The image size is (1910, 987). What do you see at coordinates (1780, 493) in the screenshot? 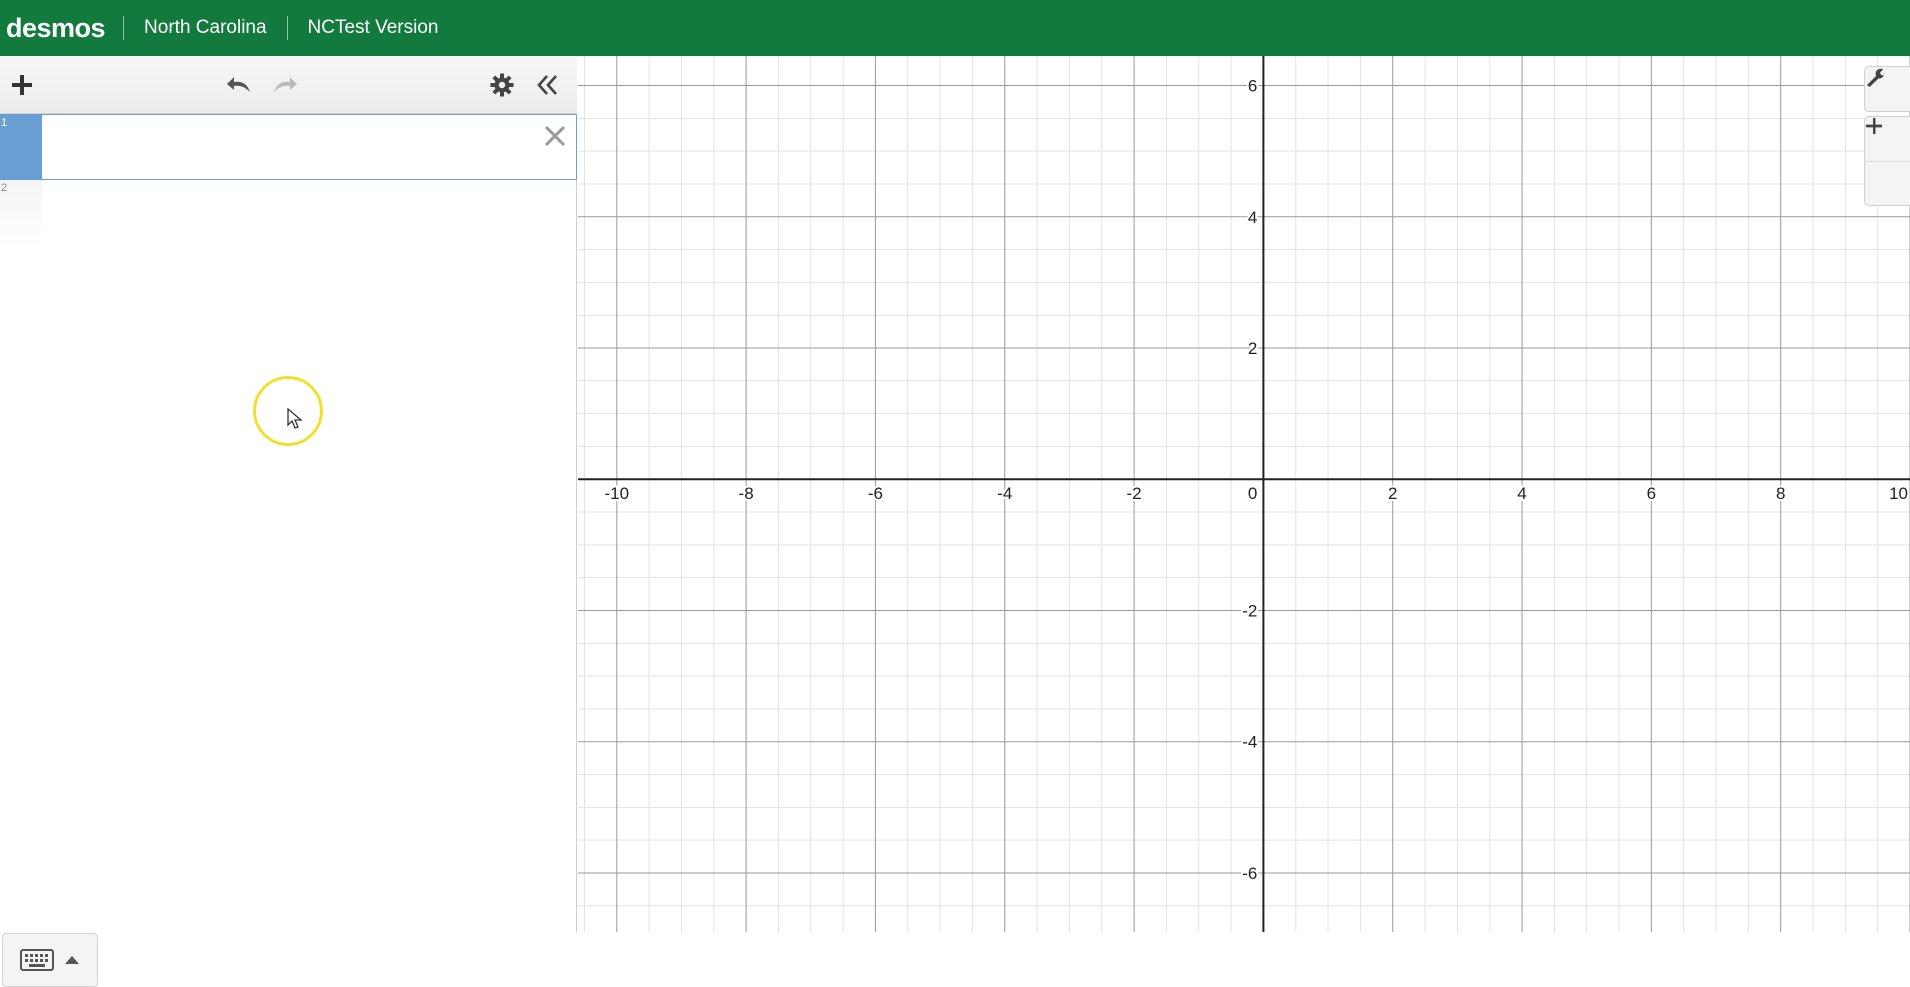
I see `x-tick-label: 8` at bounding box center [1780, 493].